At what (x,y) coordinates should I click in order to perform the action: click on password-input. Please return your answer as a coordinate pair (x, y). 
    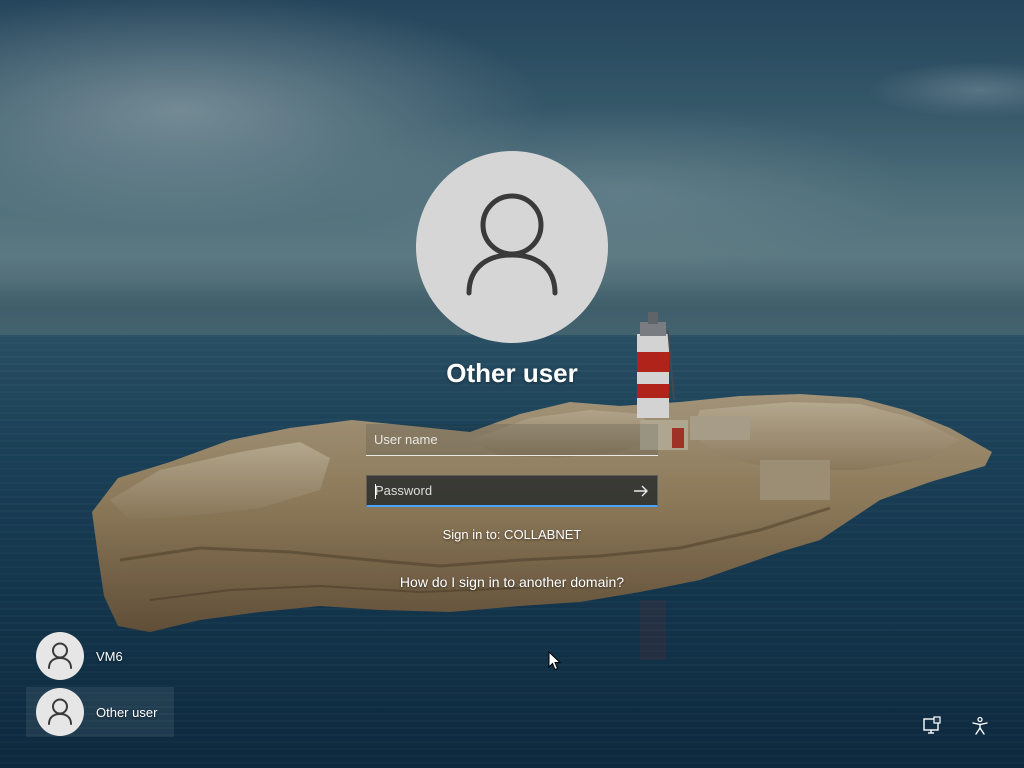
    Looking at the image, I should click on (512, 490).